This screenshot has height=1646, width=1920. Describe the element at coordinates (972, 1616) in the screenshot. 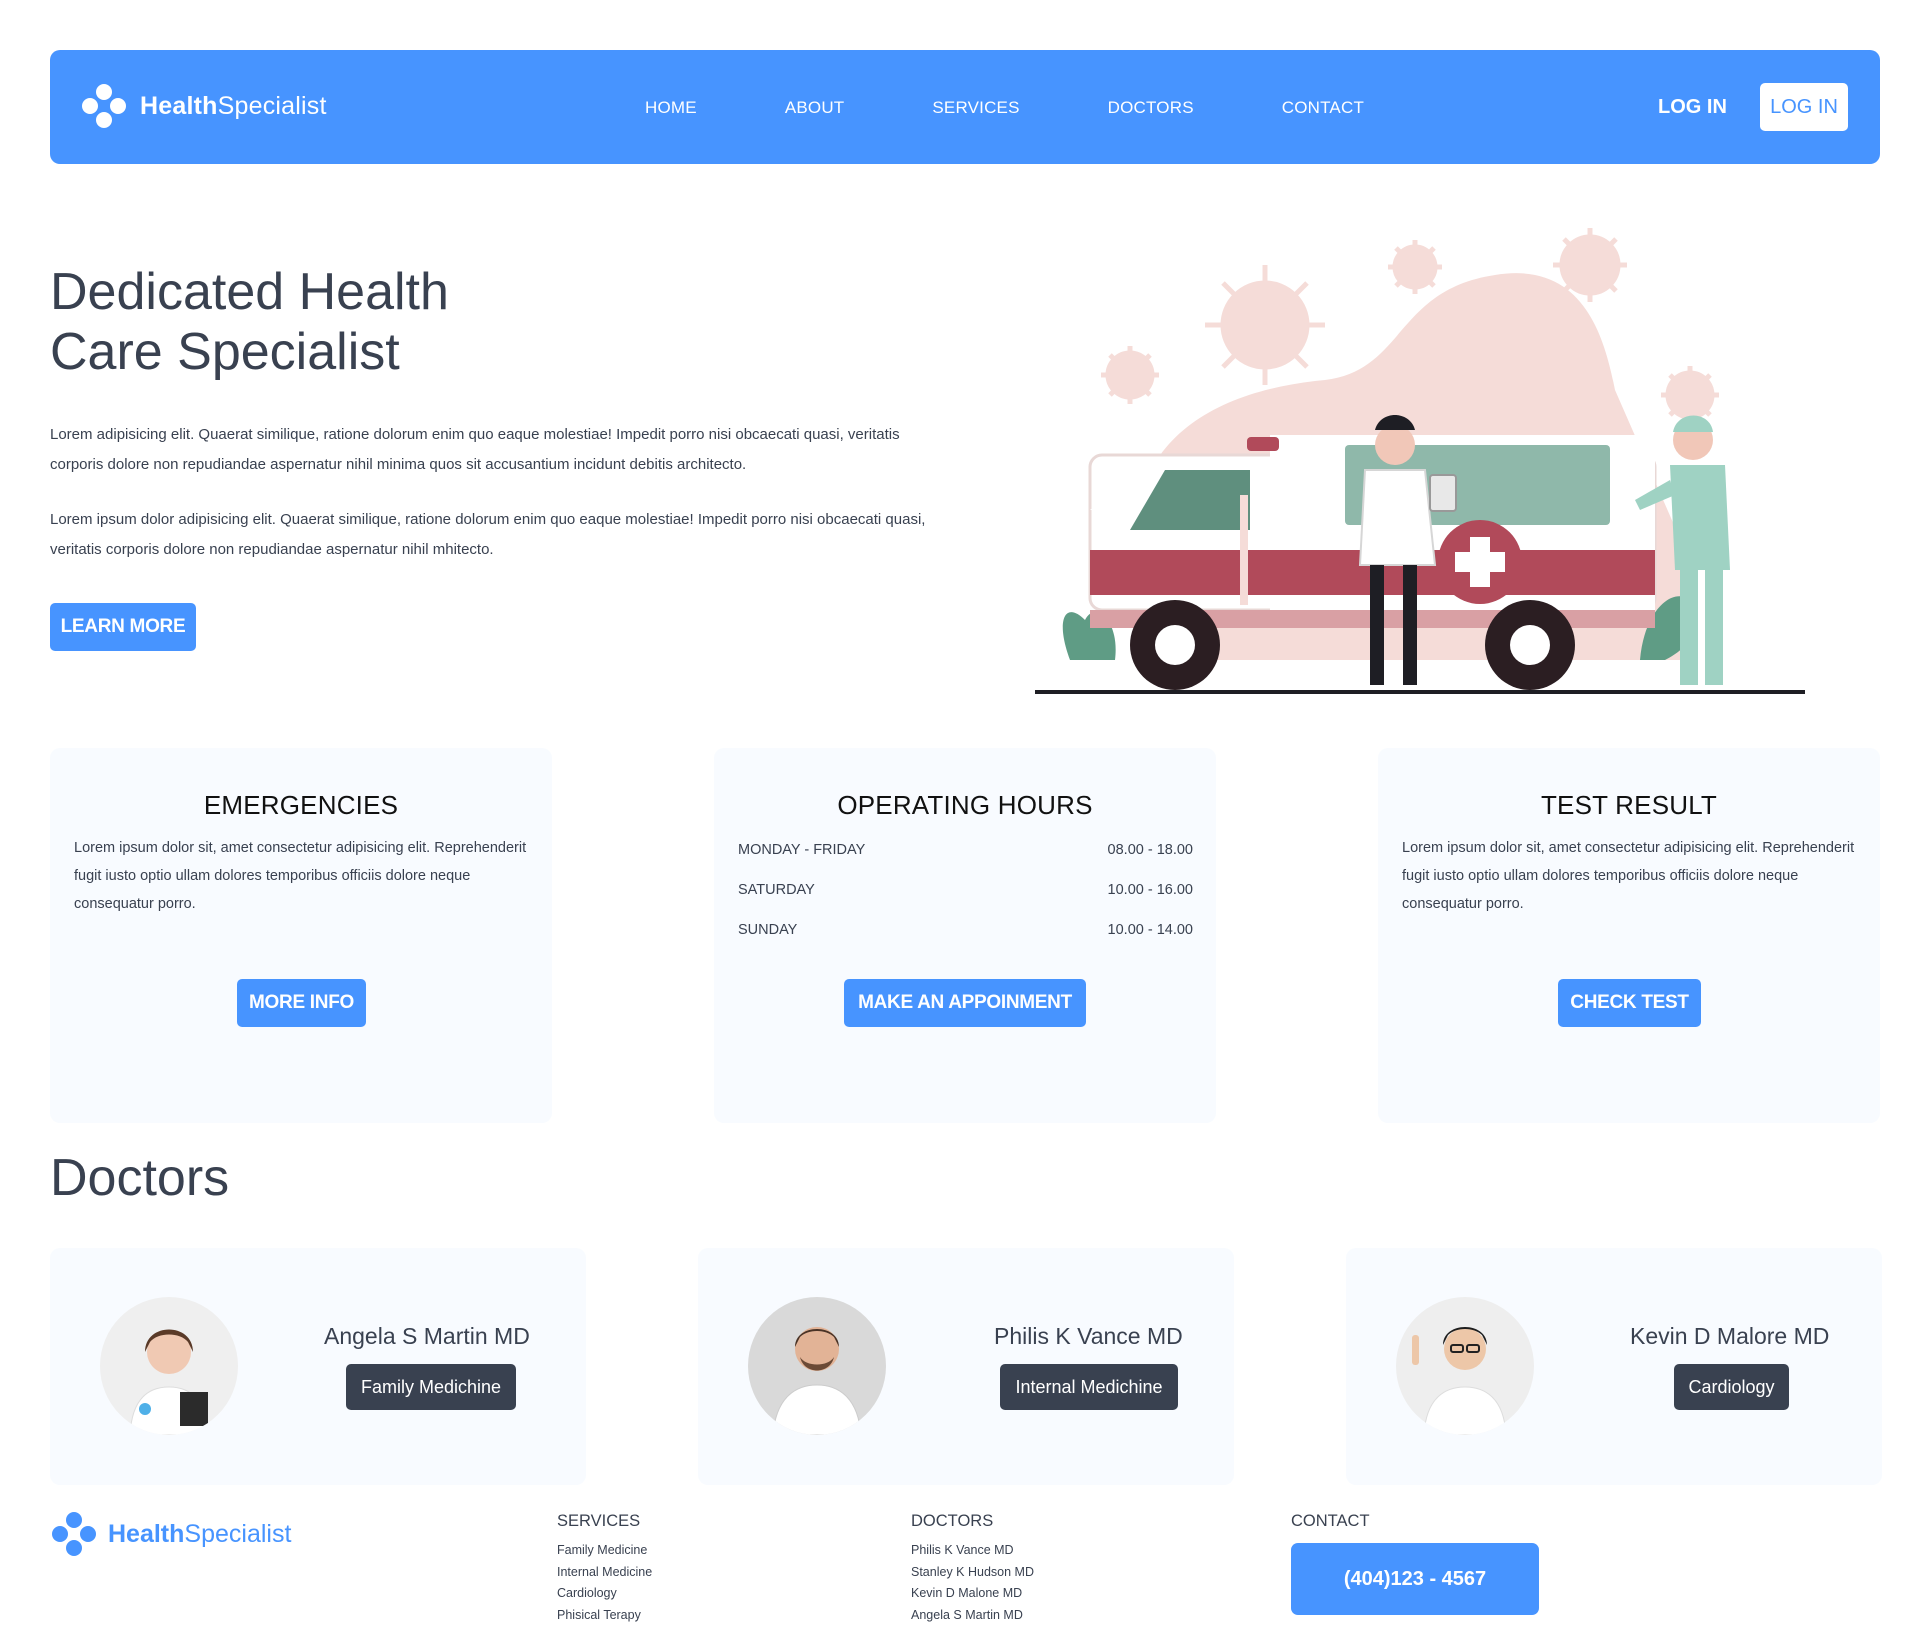

I see `footer-link: Angela S Martin MD` at that location.